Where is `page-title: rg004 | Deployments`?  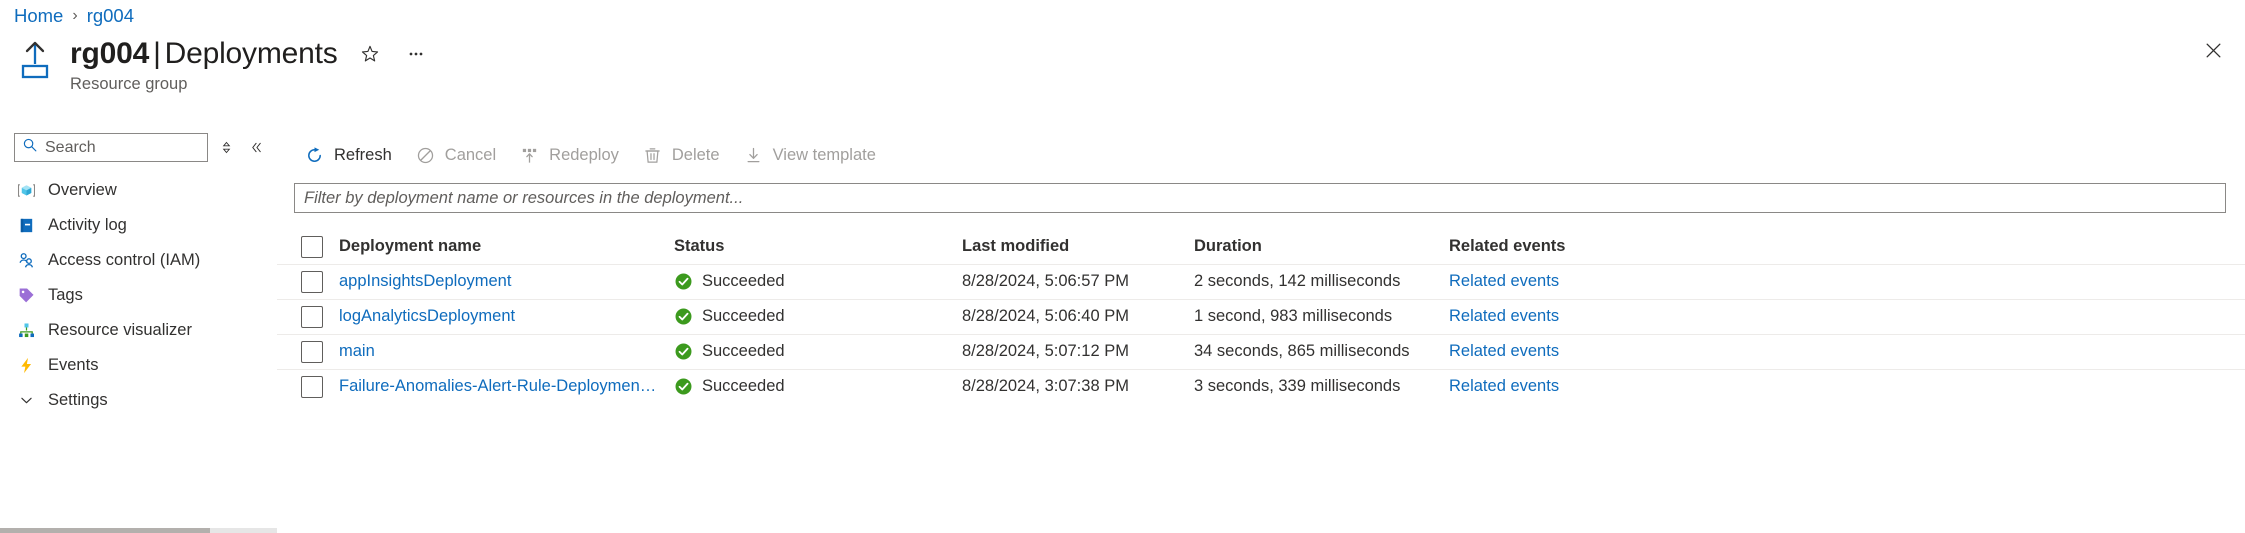
page-title: rg004 | Deployments is located at coordinates (204, 54).